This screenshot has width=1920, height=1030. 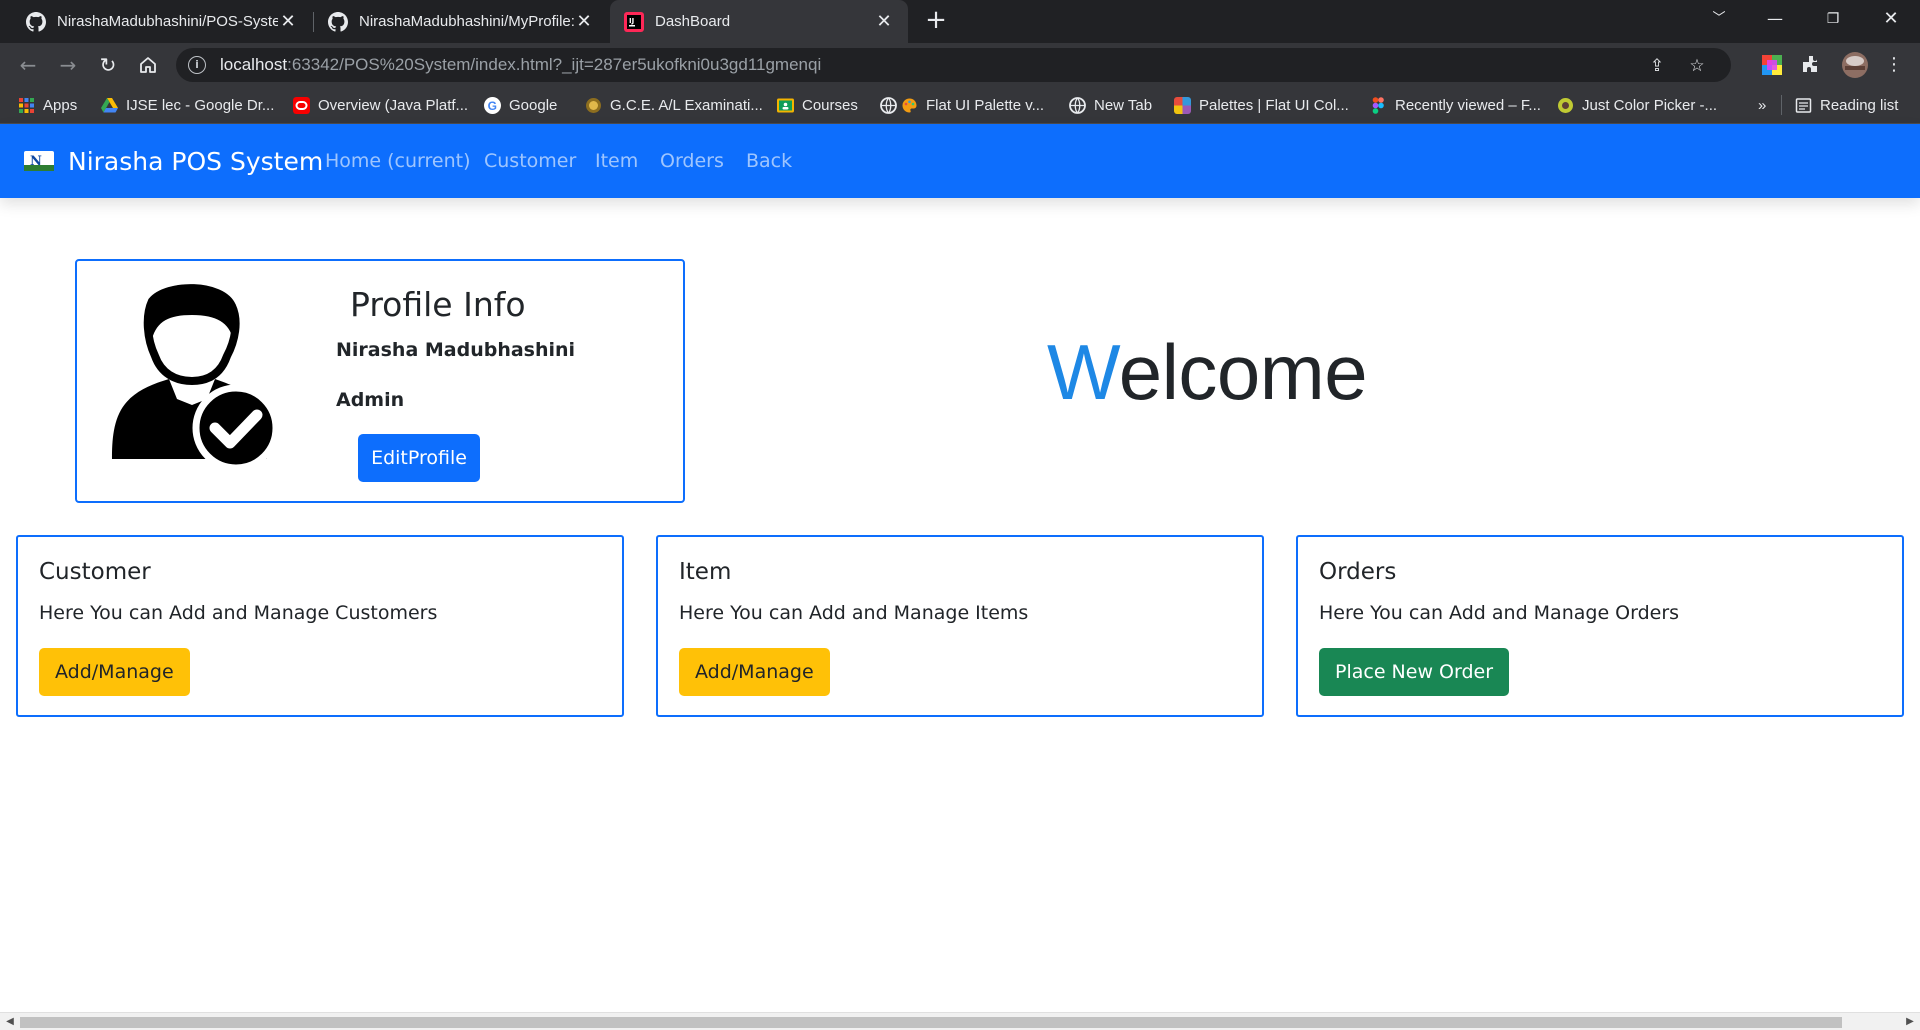 I want to click on nav-link-item: Item, so click(x=616, y=161).